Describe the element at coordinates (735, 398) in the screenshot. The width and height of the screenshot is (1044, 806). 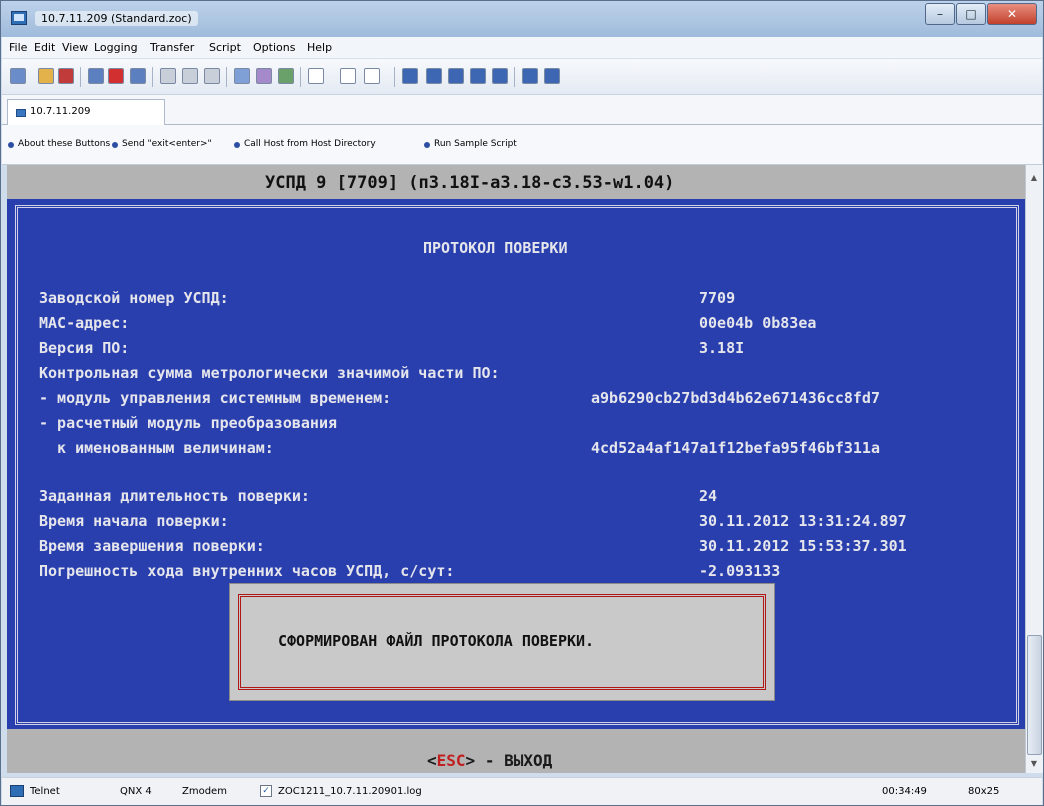
I see `line-value: a9b6290cb27bd3d4b62e671436cc8fd7` at that location.